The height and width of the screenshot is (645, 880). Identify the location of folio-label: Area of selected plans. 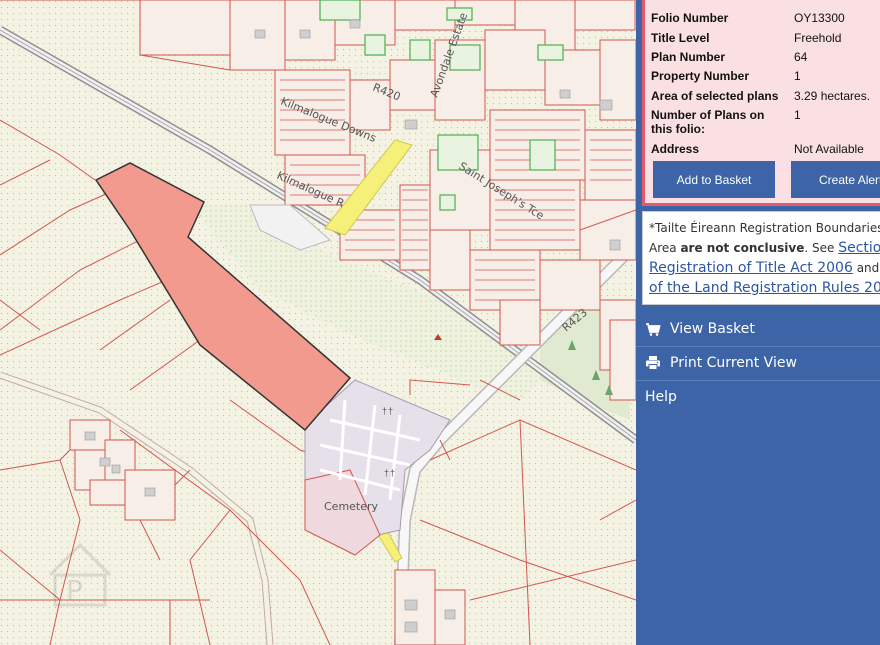
(715, 96).